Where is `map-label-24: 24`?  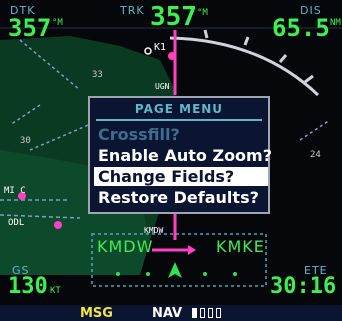
map-label-24: 24 is located at coordinates (315, 155).